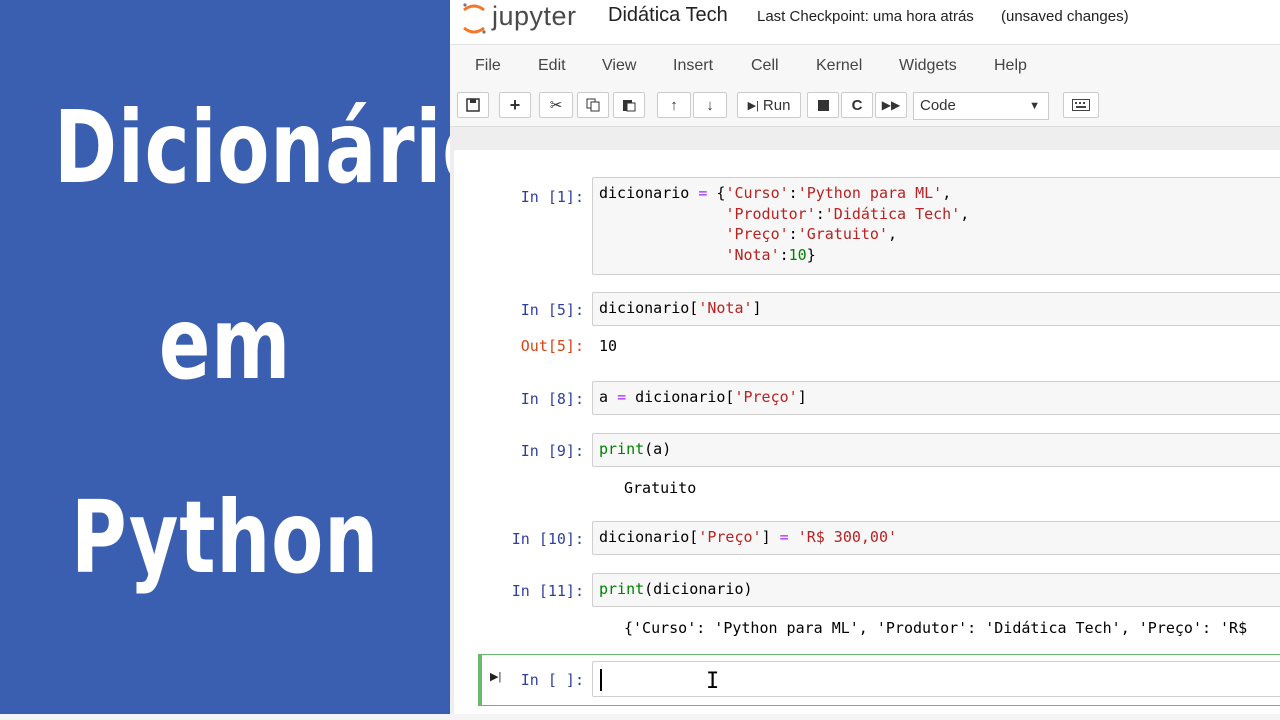 Image resolution: width=1280 pixels, height=720 pixels. What do you see at coordinates (601, 680) in the screenshot?
I see `text-cursor` at bounding box center [601, 680].